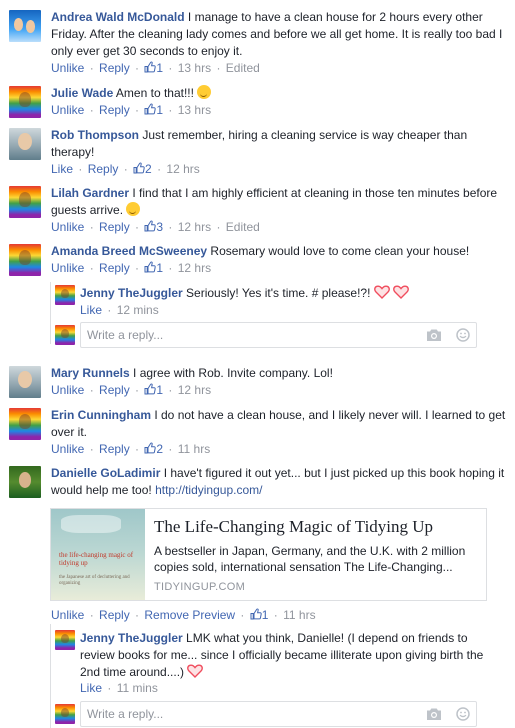 Image resolution: width=515 pixels, height=728 pixels. Describe the element at coordinates (189, 615) in the screenshot. I see `remove-preview-link: Remove Preview` at that location.